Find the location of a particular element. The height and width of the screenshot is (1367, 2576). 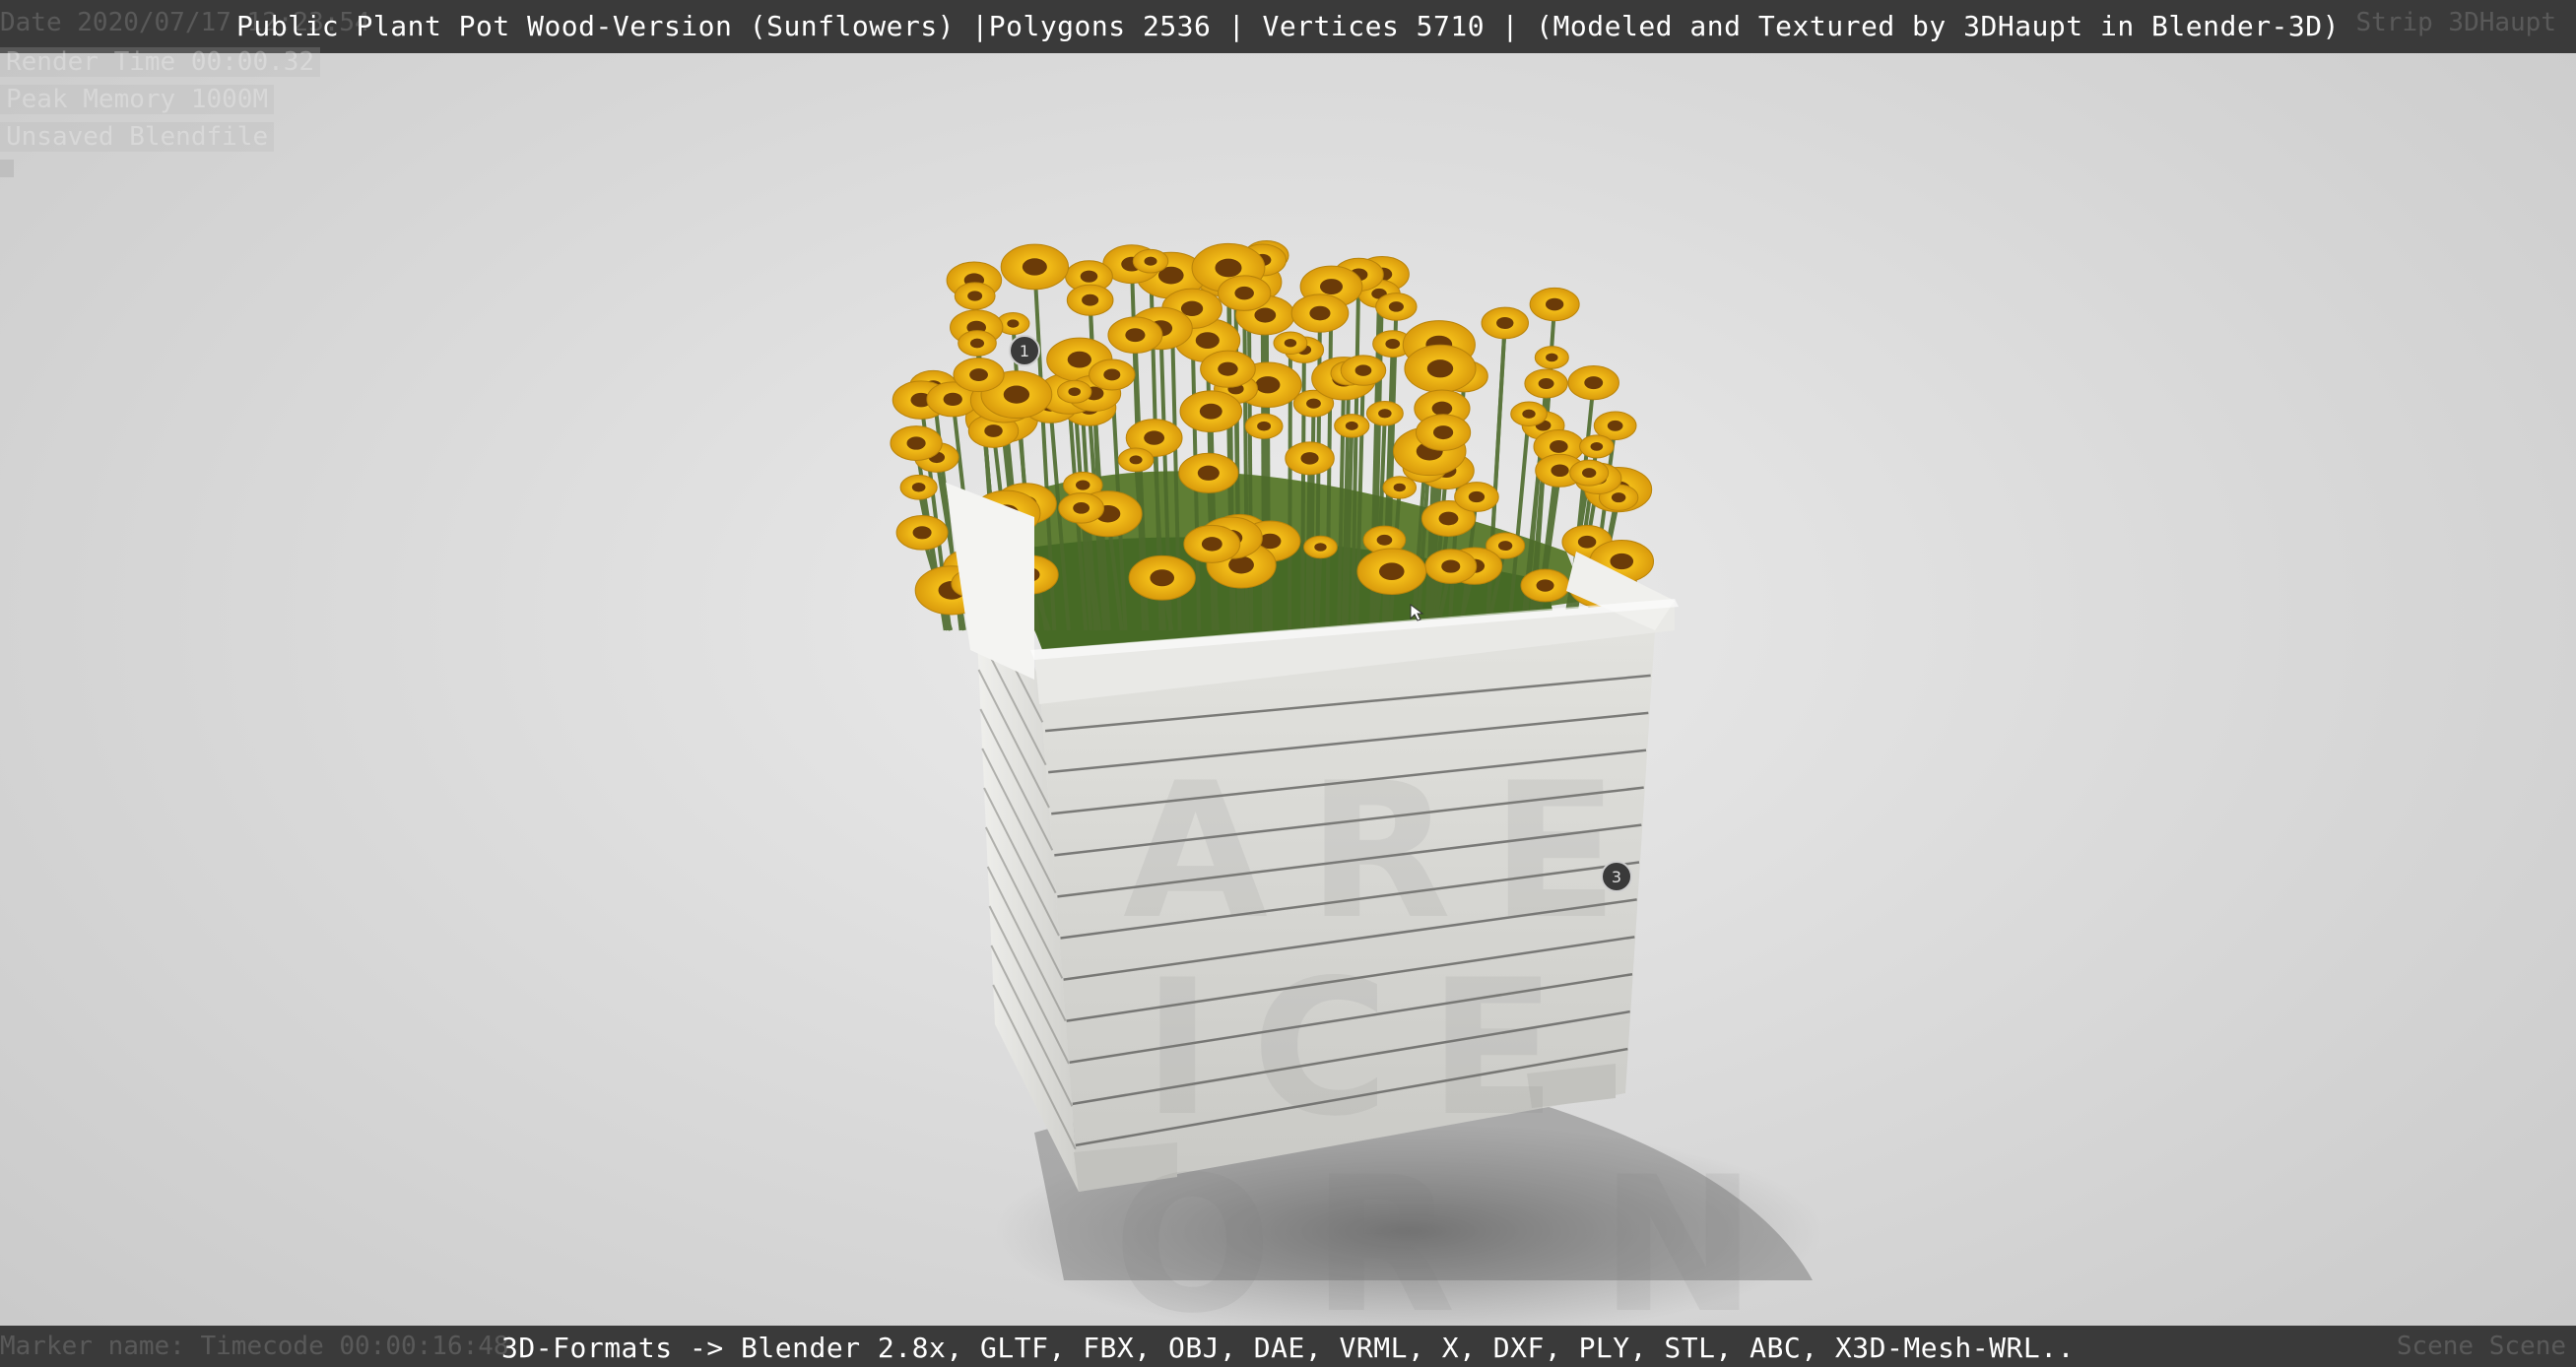

hotspot-1: 1 is located at coordinates (1025, 350).